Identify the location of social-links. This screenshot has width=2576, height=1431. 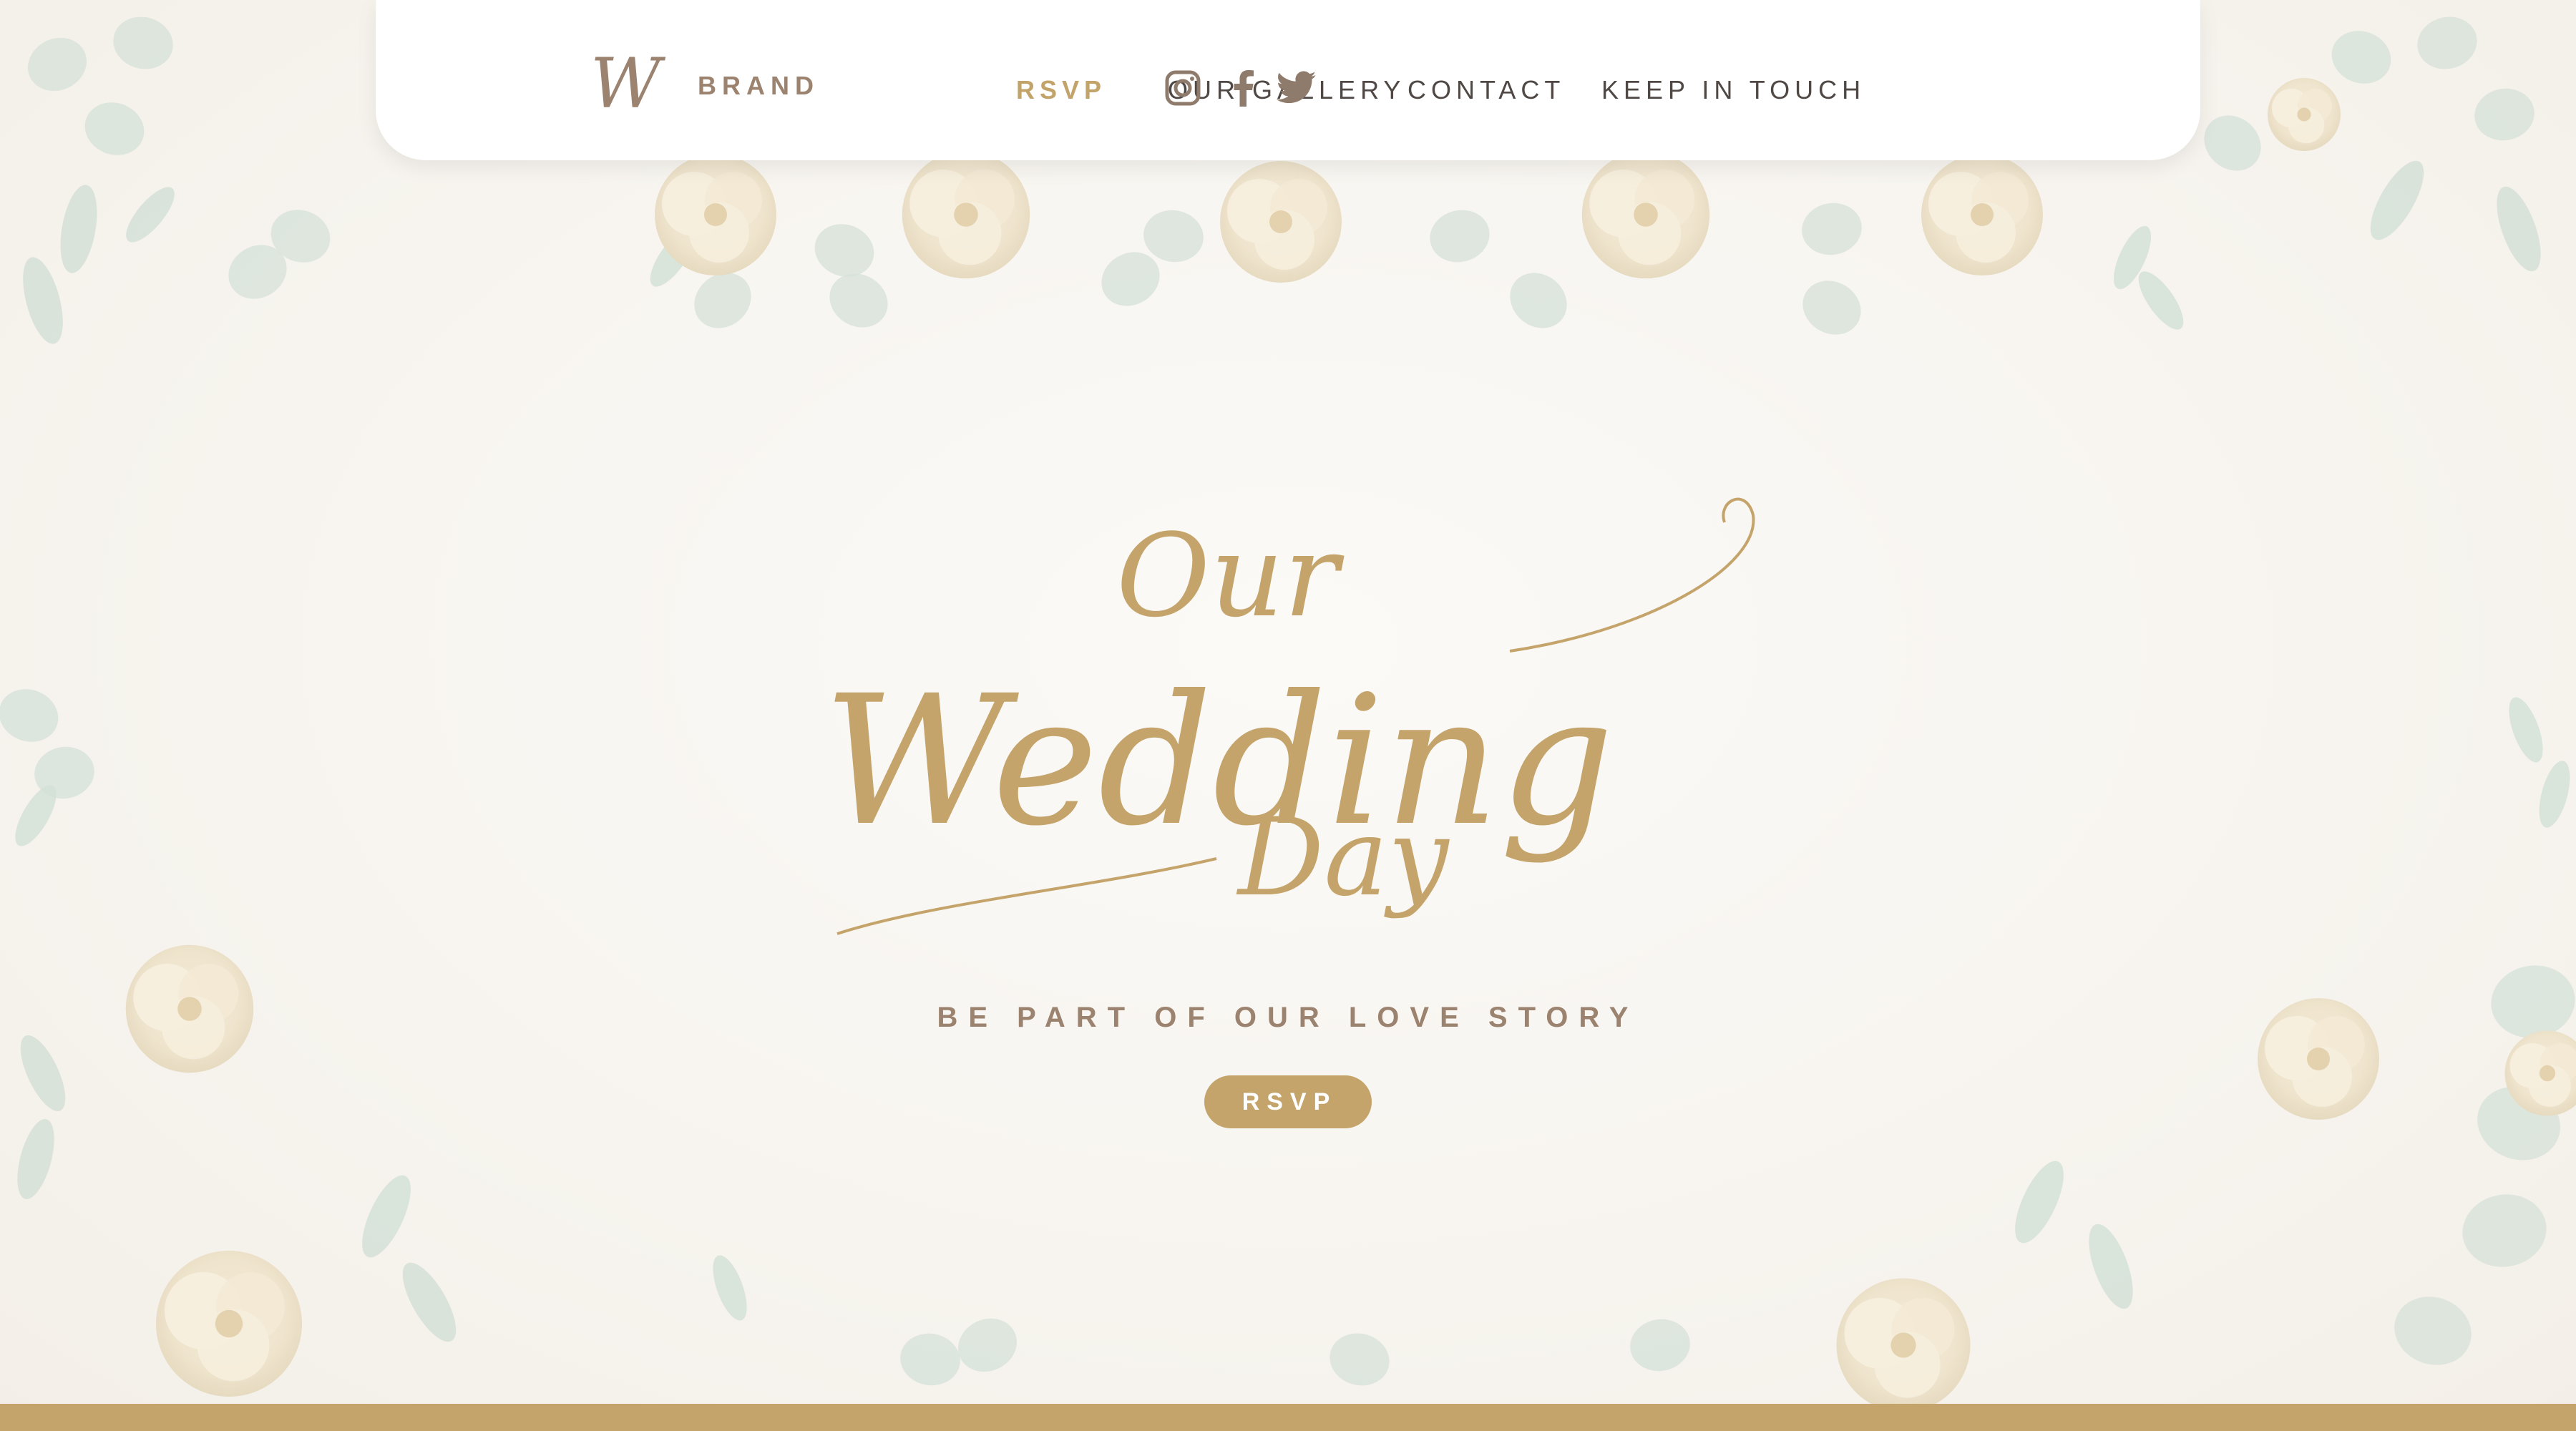
(1240, 88).